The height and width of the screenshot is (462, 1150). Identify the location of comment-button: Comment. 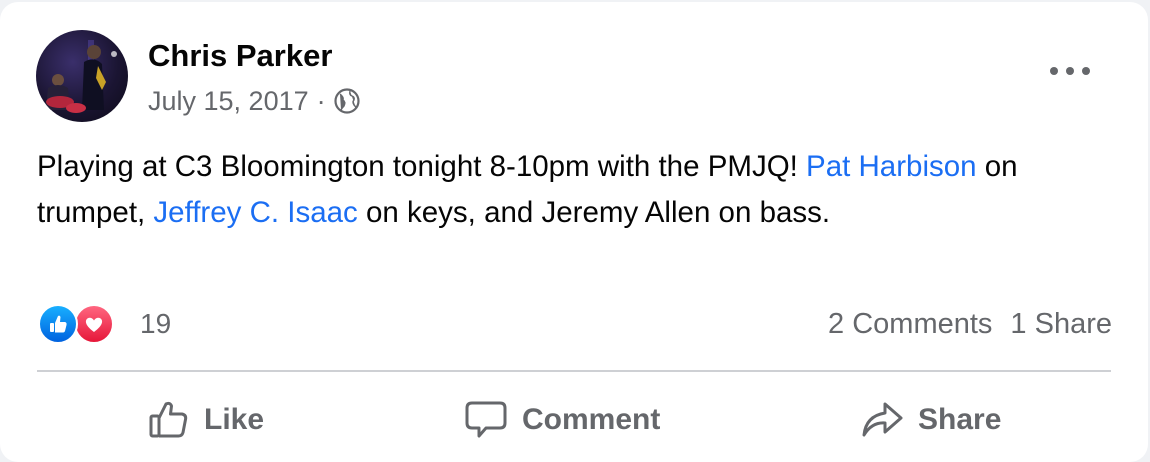
(562, 420).